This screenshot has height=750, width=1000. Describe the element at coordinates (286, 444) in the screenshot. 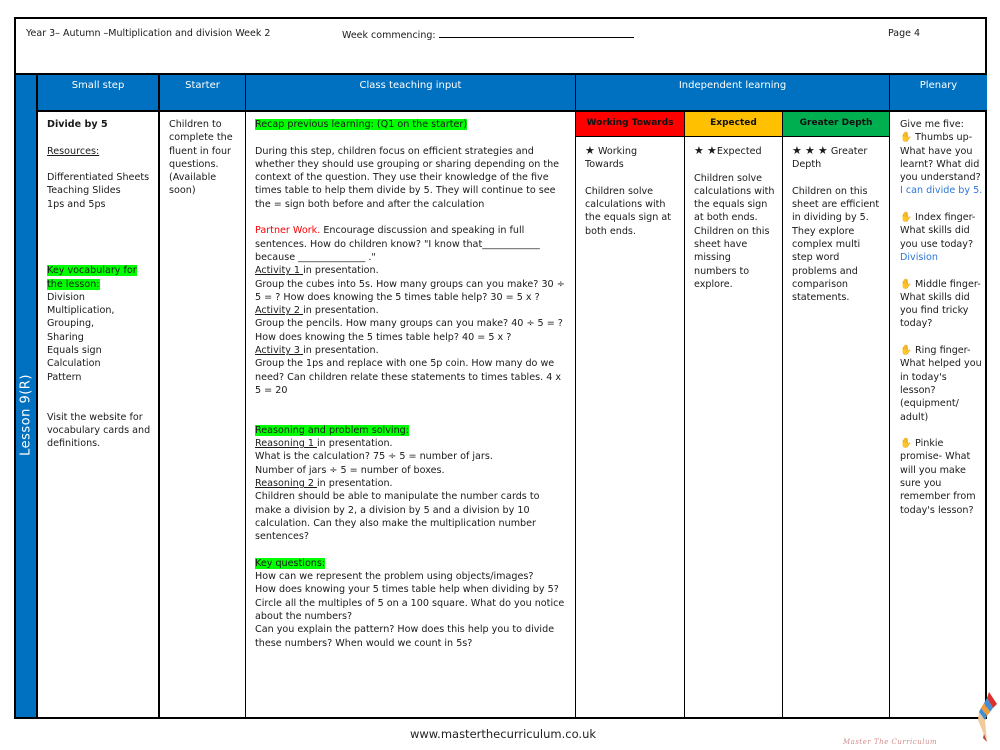

I see `reasoning-item-label: Reasoning 1` at that location.